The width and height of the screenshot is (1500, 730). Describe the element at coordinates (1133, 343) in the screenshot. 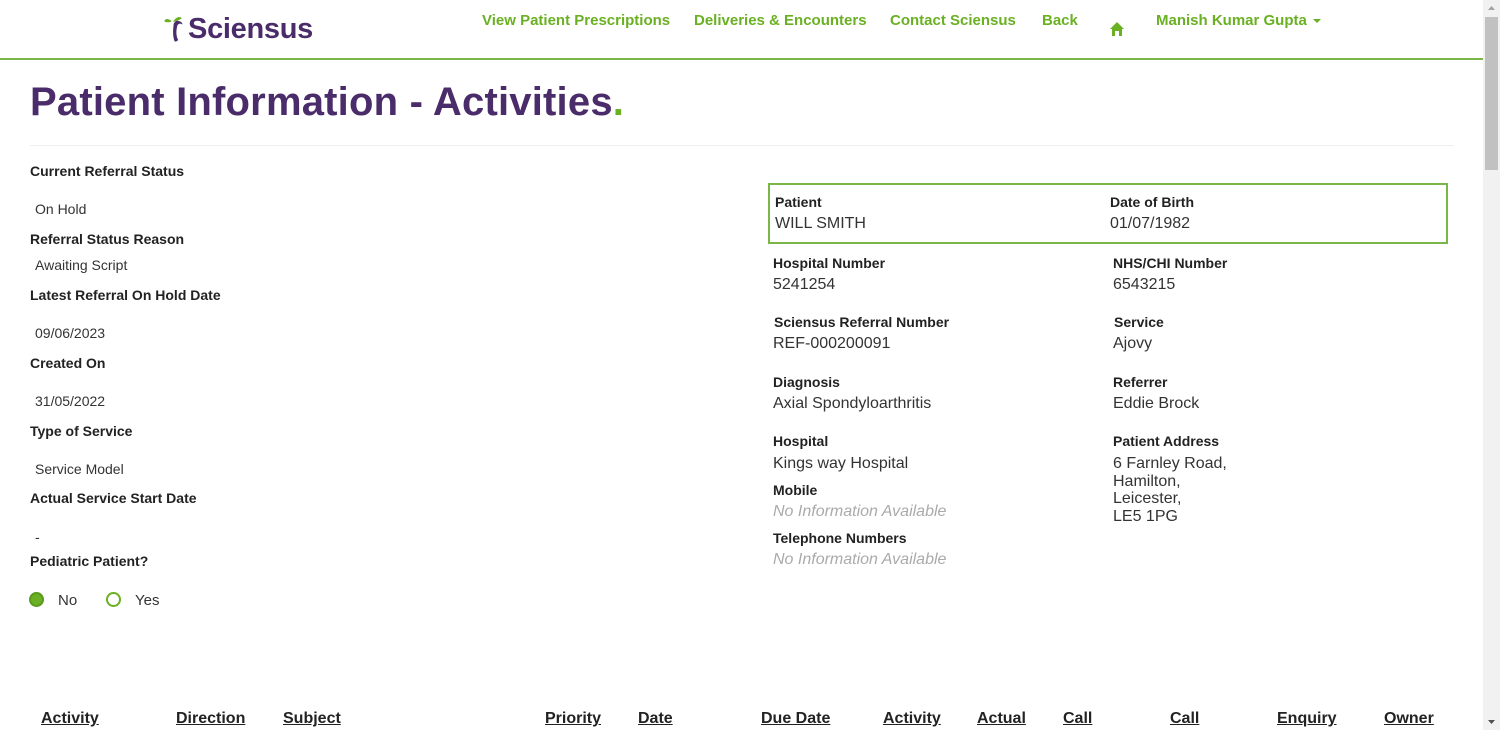

I see `service-value: Ajovy` at that location.